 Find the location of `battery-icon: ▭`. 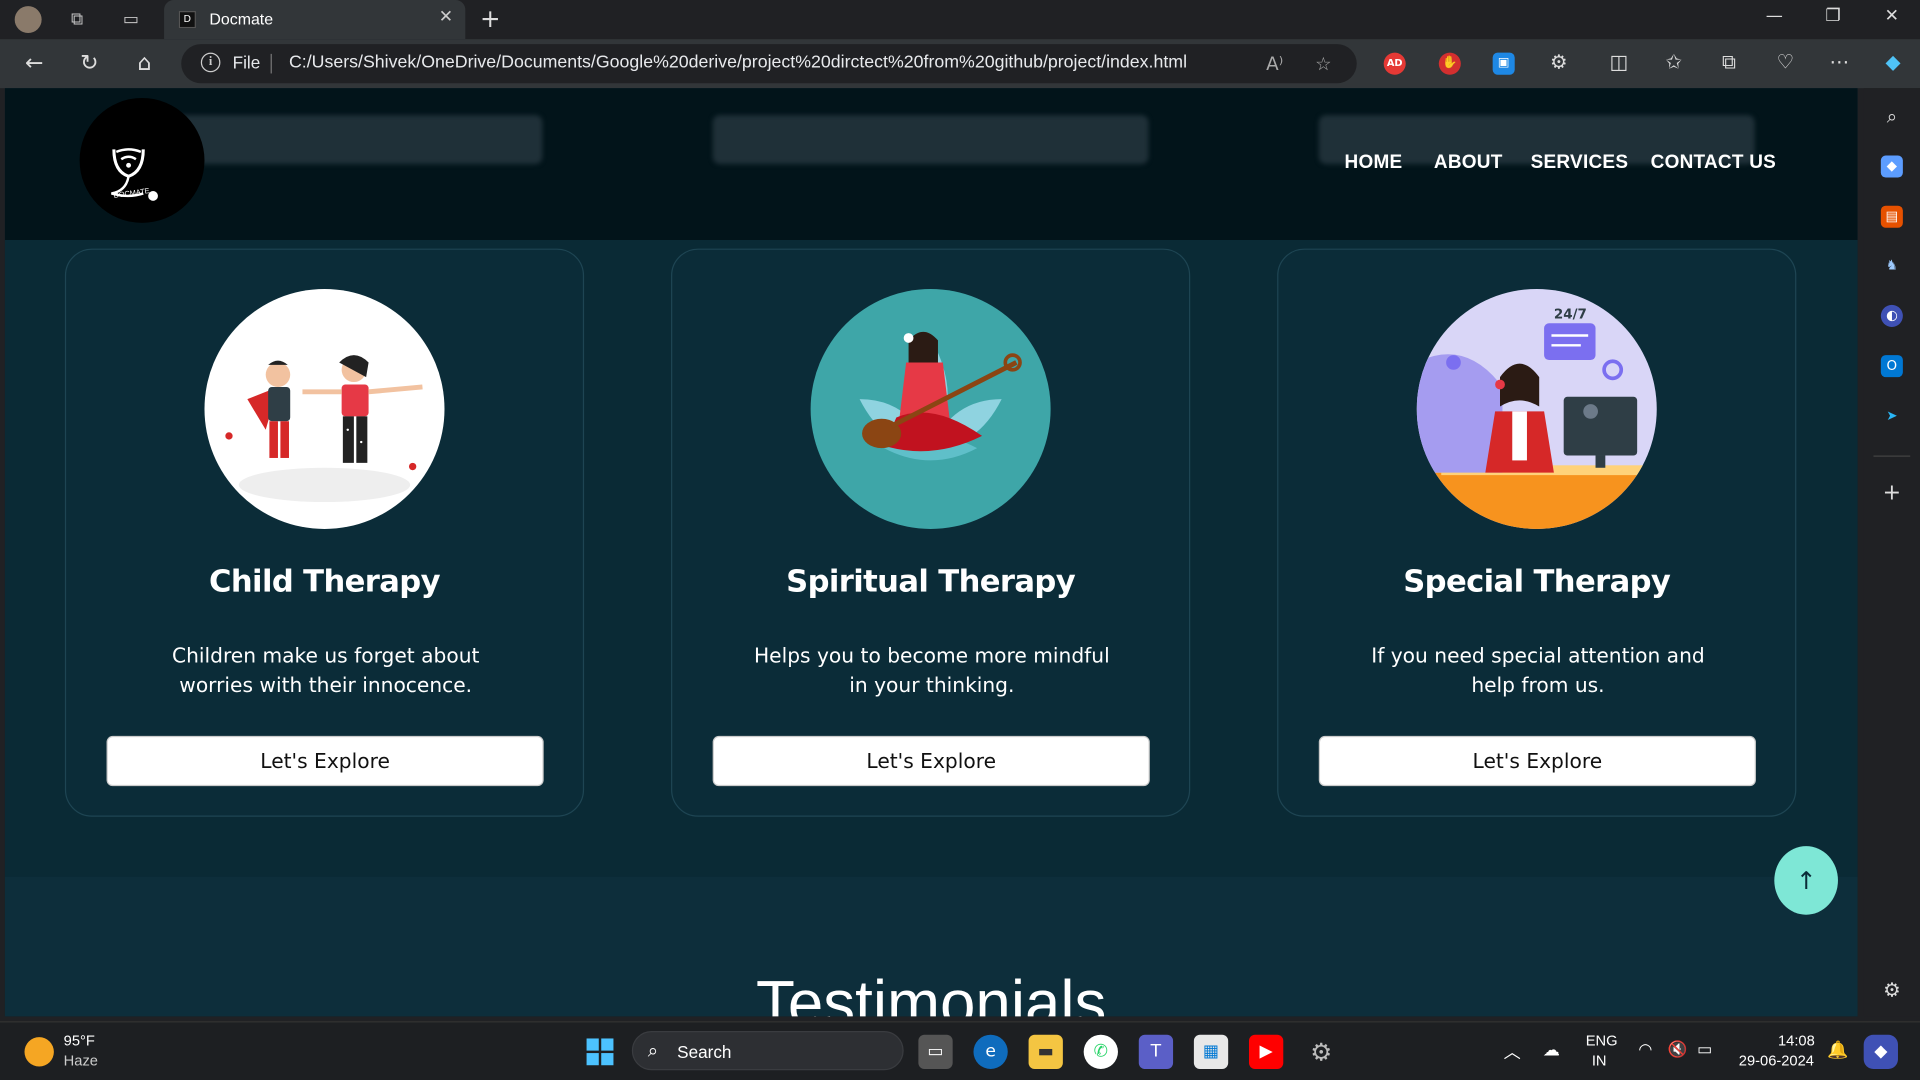

battery-icon: ▭ is located at coordinates (1704, 1050).